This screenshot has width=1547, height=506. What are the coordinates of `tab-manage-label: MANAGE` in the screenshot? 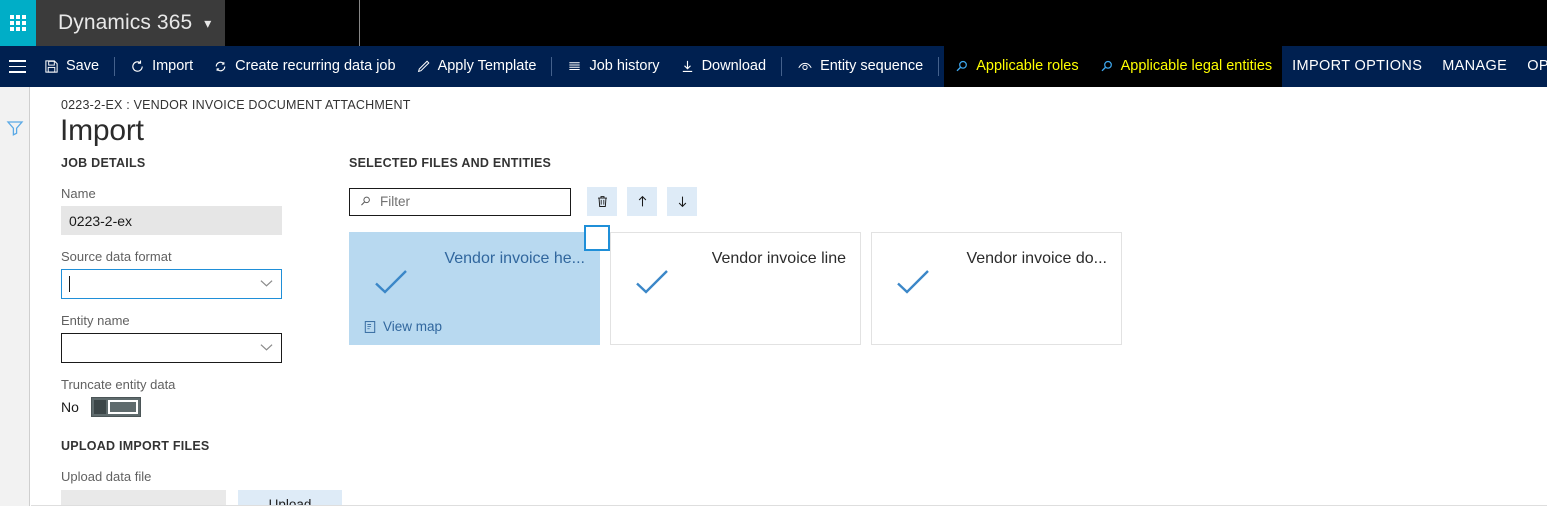 It's located at (1475, 66).